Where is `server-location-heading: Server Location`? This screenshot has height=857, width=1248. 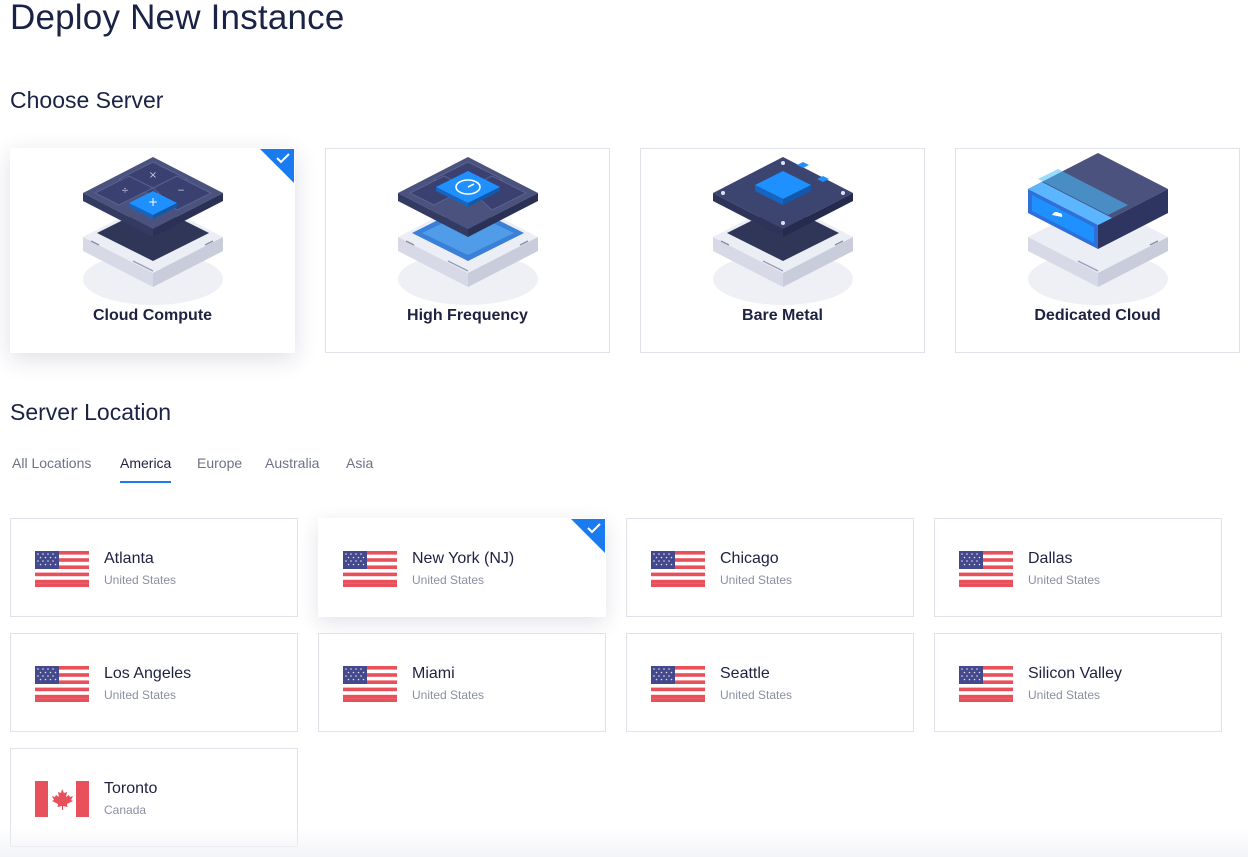
server-location-heading: Server Location is located at coordinates (91, 412).